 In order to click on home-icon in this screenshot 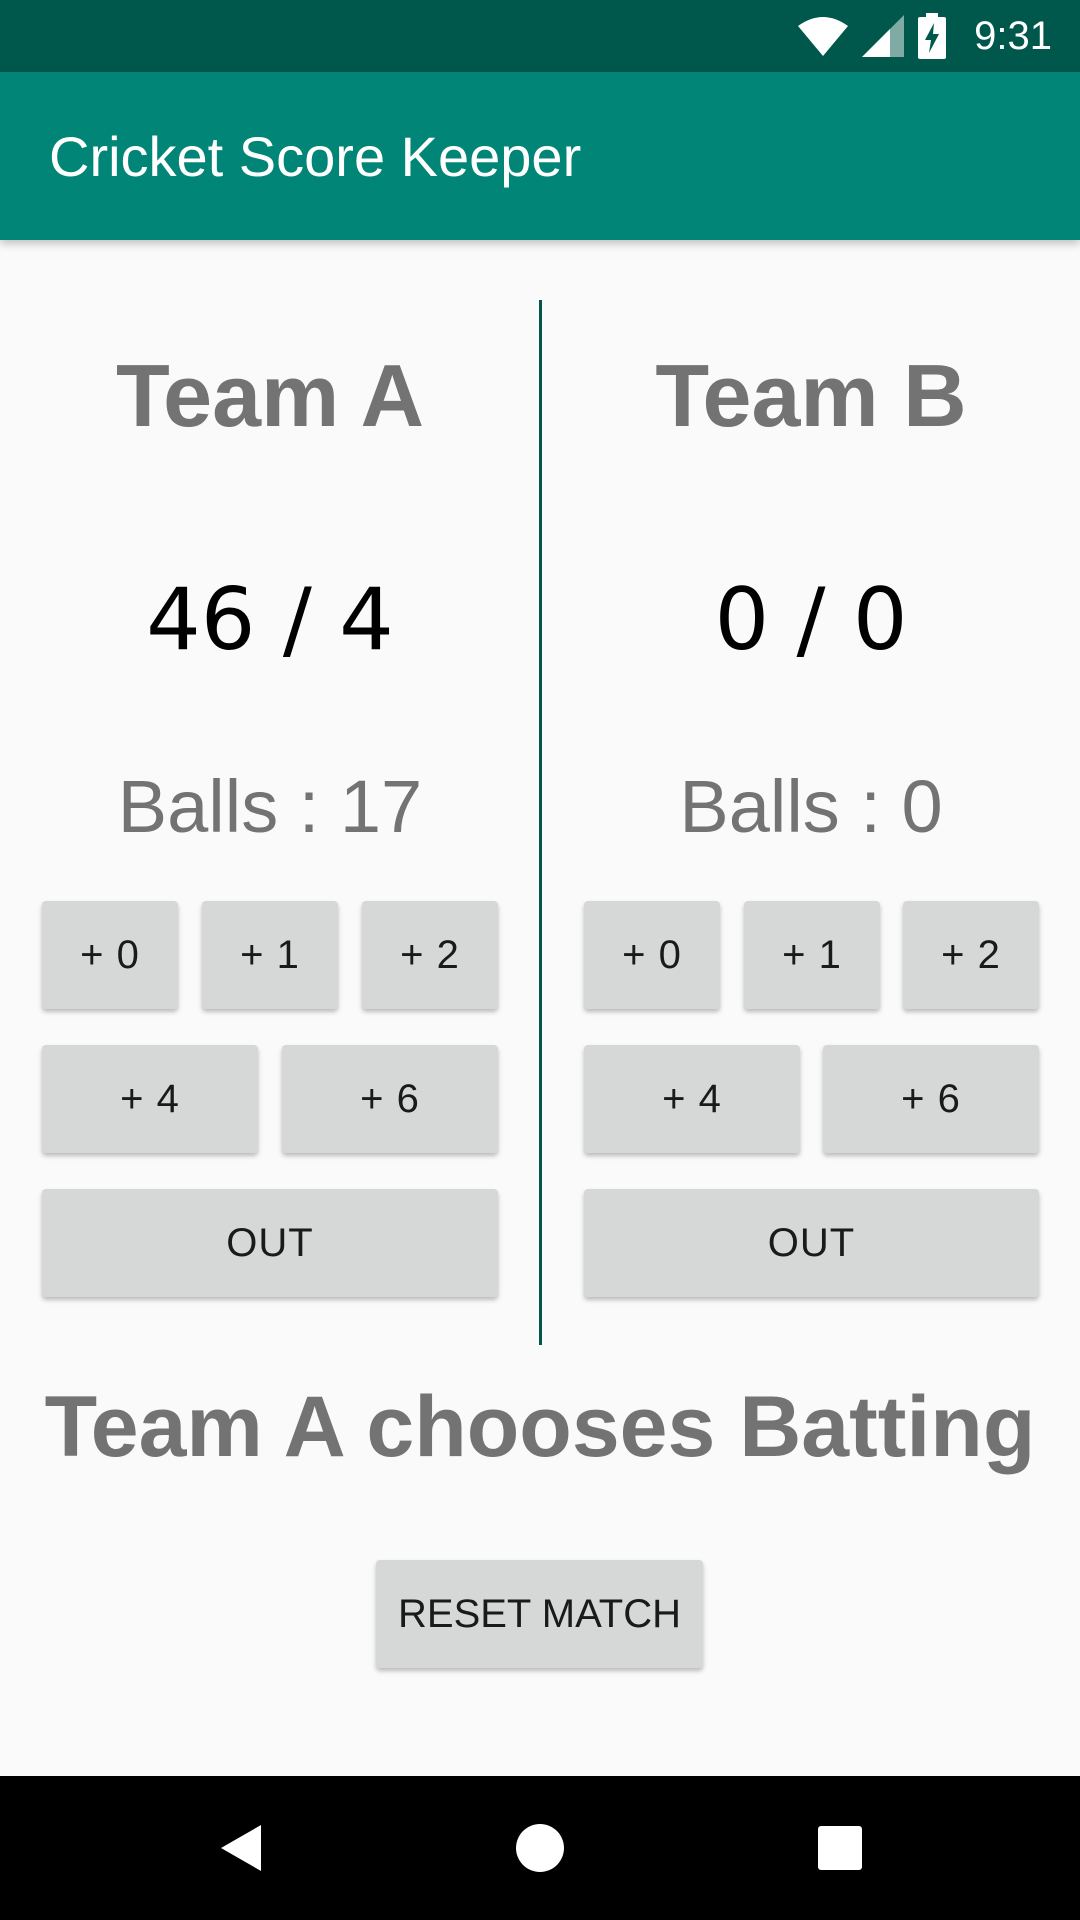, I will do `click(540, 1848)`.